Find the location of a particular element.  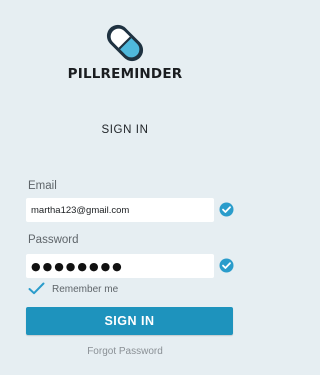

sign-in-button: SIGN IN is located at coordinates (129, 321).